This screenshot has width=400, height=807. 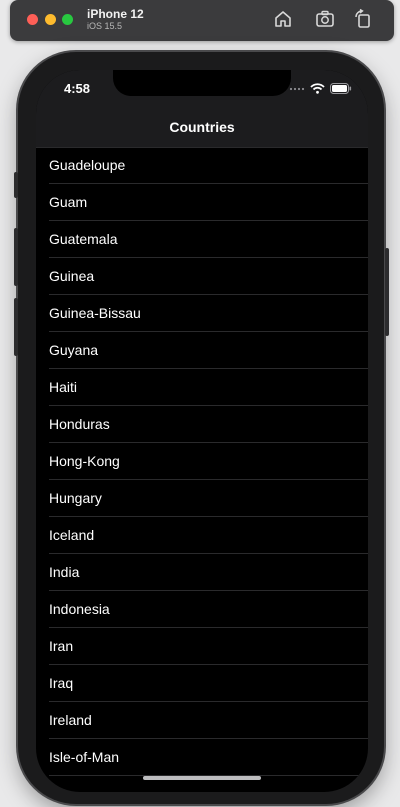 I want to click on country-name: Ireland, so click(x=70, y=720).